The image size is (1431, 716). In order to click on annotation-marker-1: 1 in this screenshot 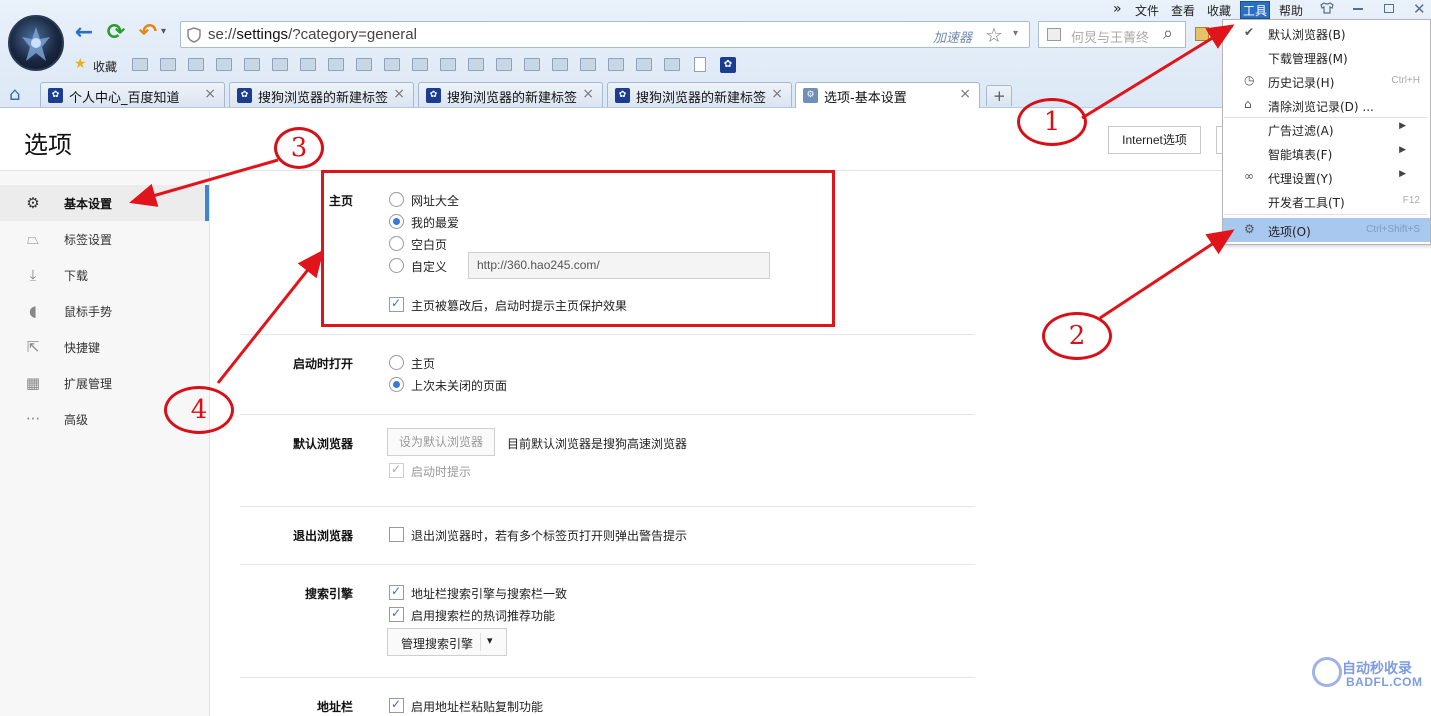, I will do `click(1052, 122)`.